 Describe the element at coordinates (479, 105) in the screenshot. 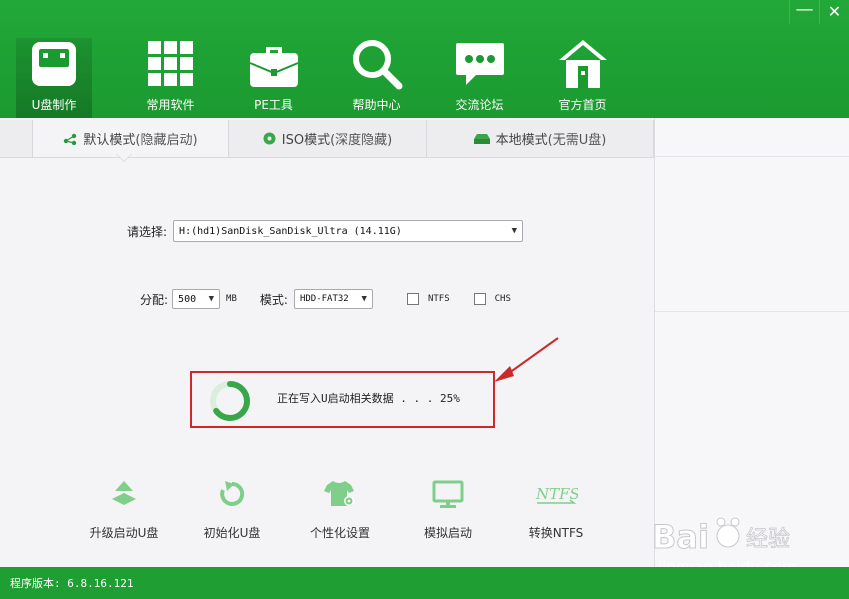

I see `nav-label: 交流论坛` at that location.